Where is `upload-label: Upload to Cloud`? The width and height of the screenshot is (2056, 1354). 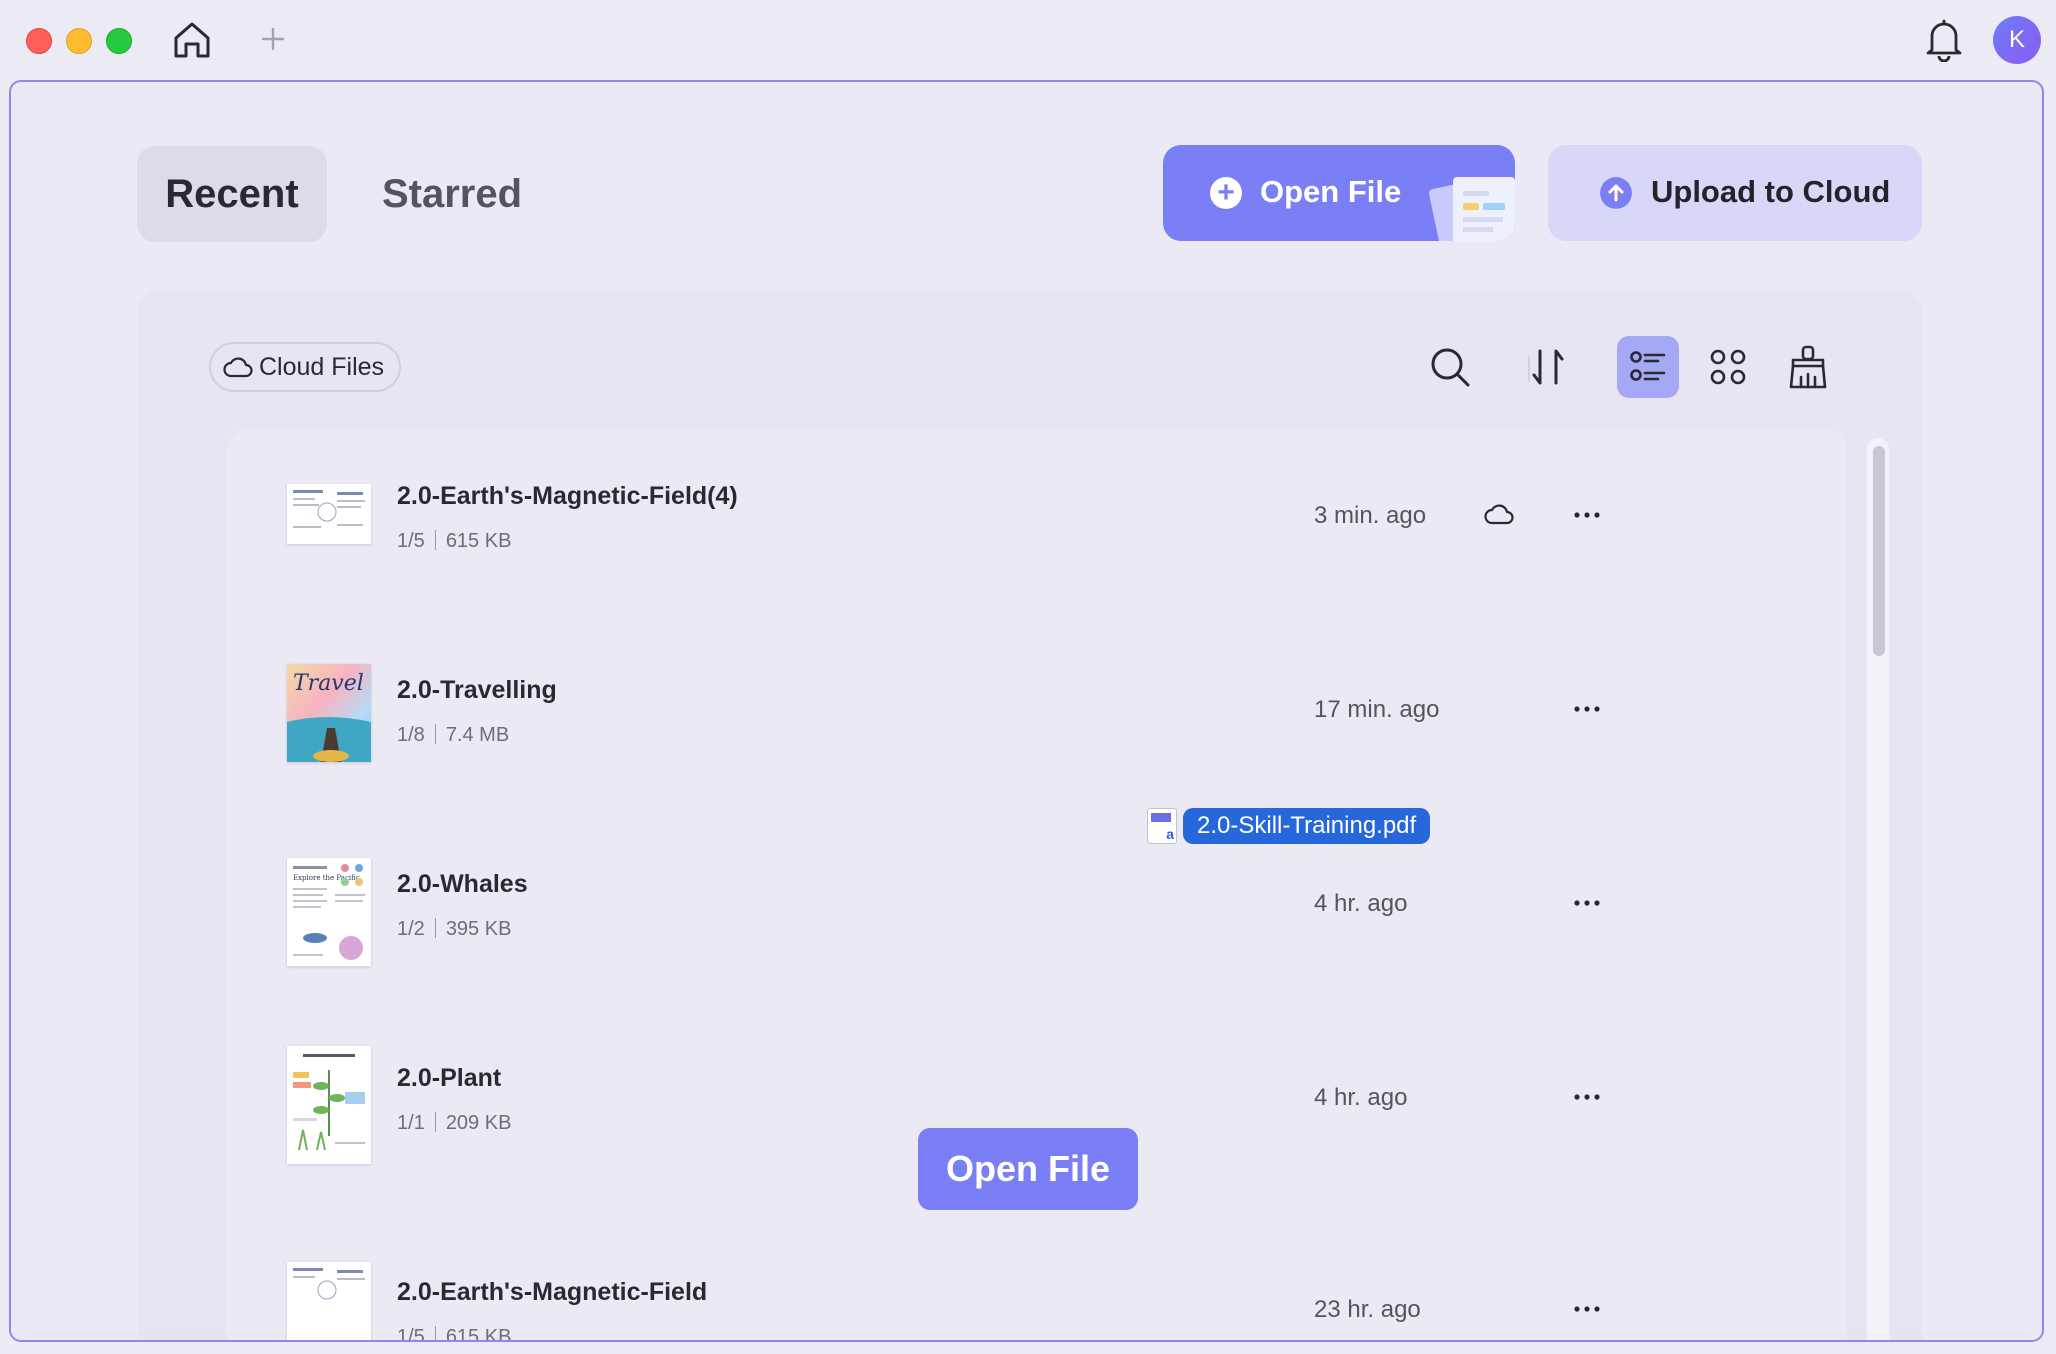
upload-label: Upload to Cloud is located at coordinates (1771, 191).